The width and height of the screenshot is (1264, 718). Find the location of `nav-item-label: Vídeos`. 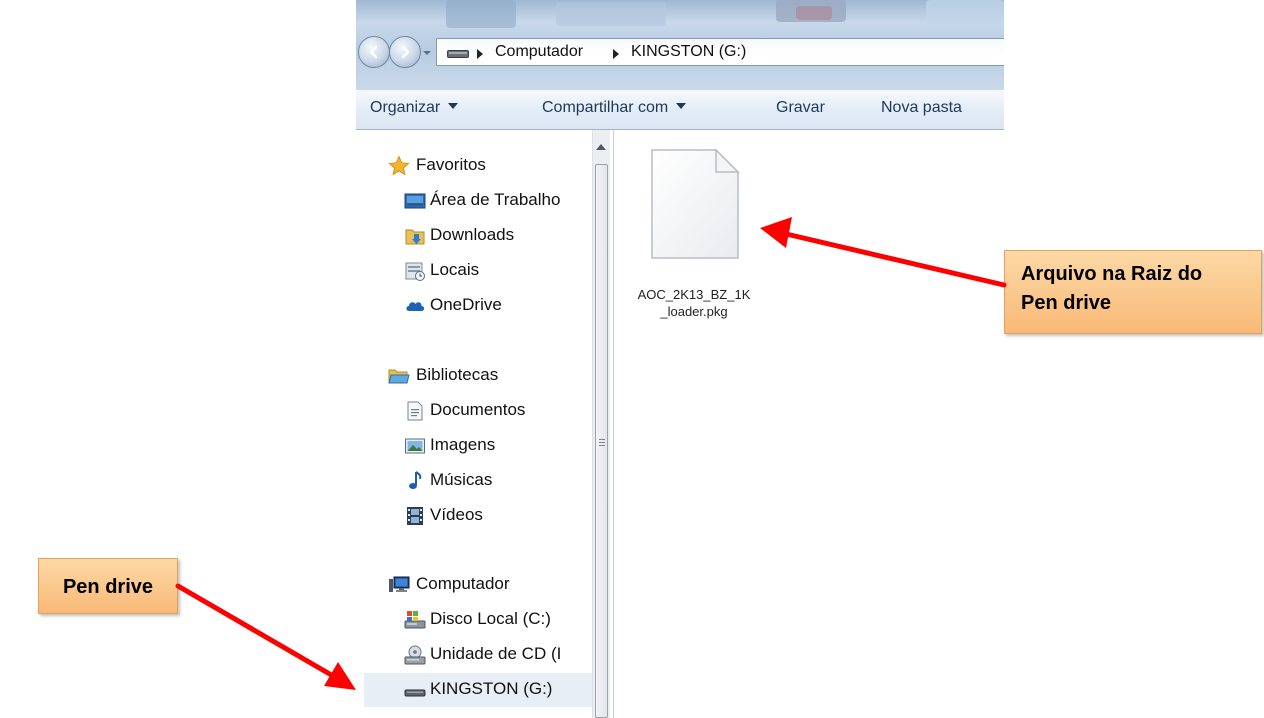

nav-item-label: Vídeos is located at coordinates (456, 514).